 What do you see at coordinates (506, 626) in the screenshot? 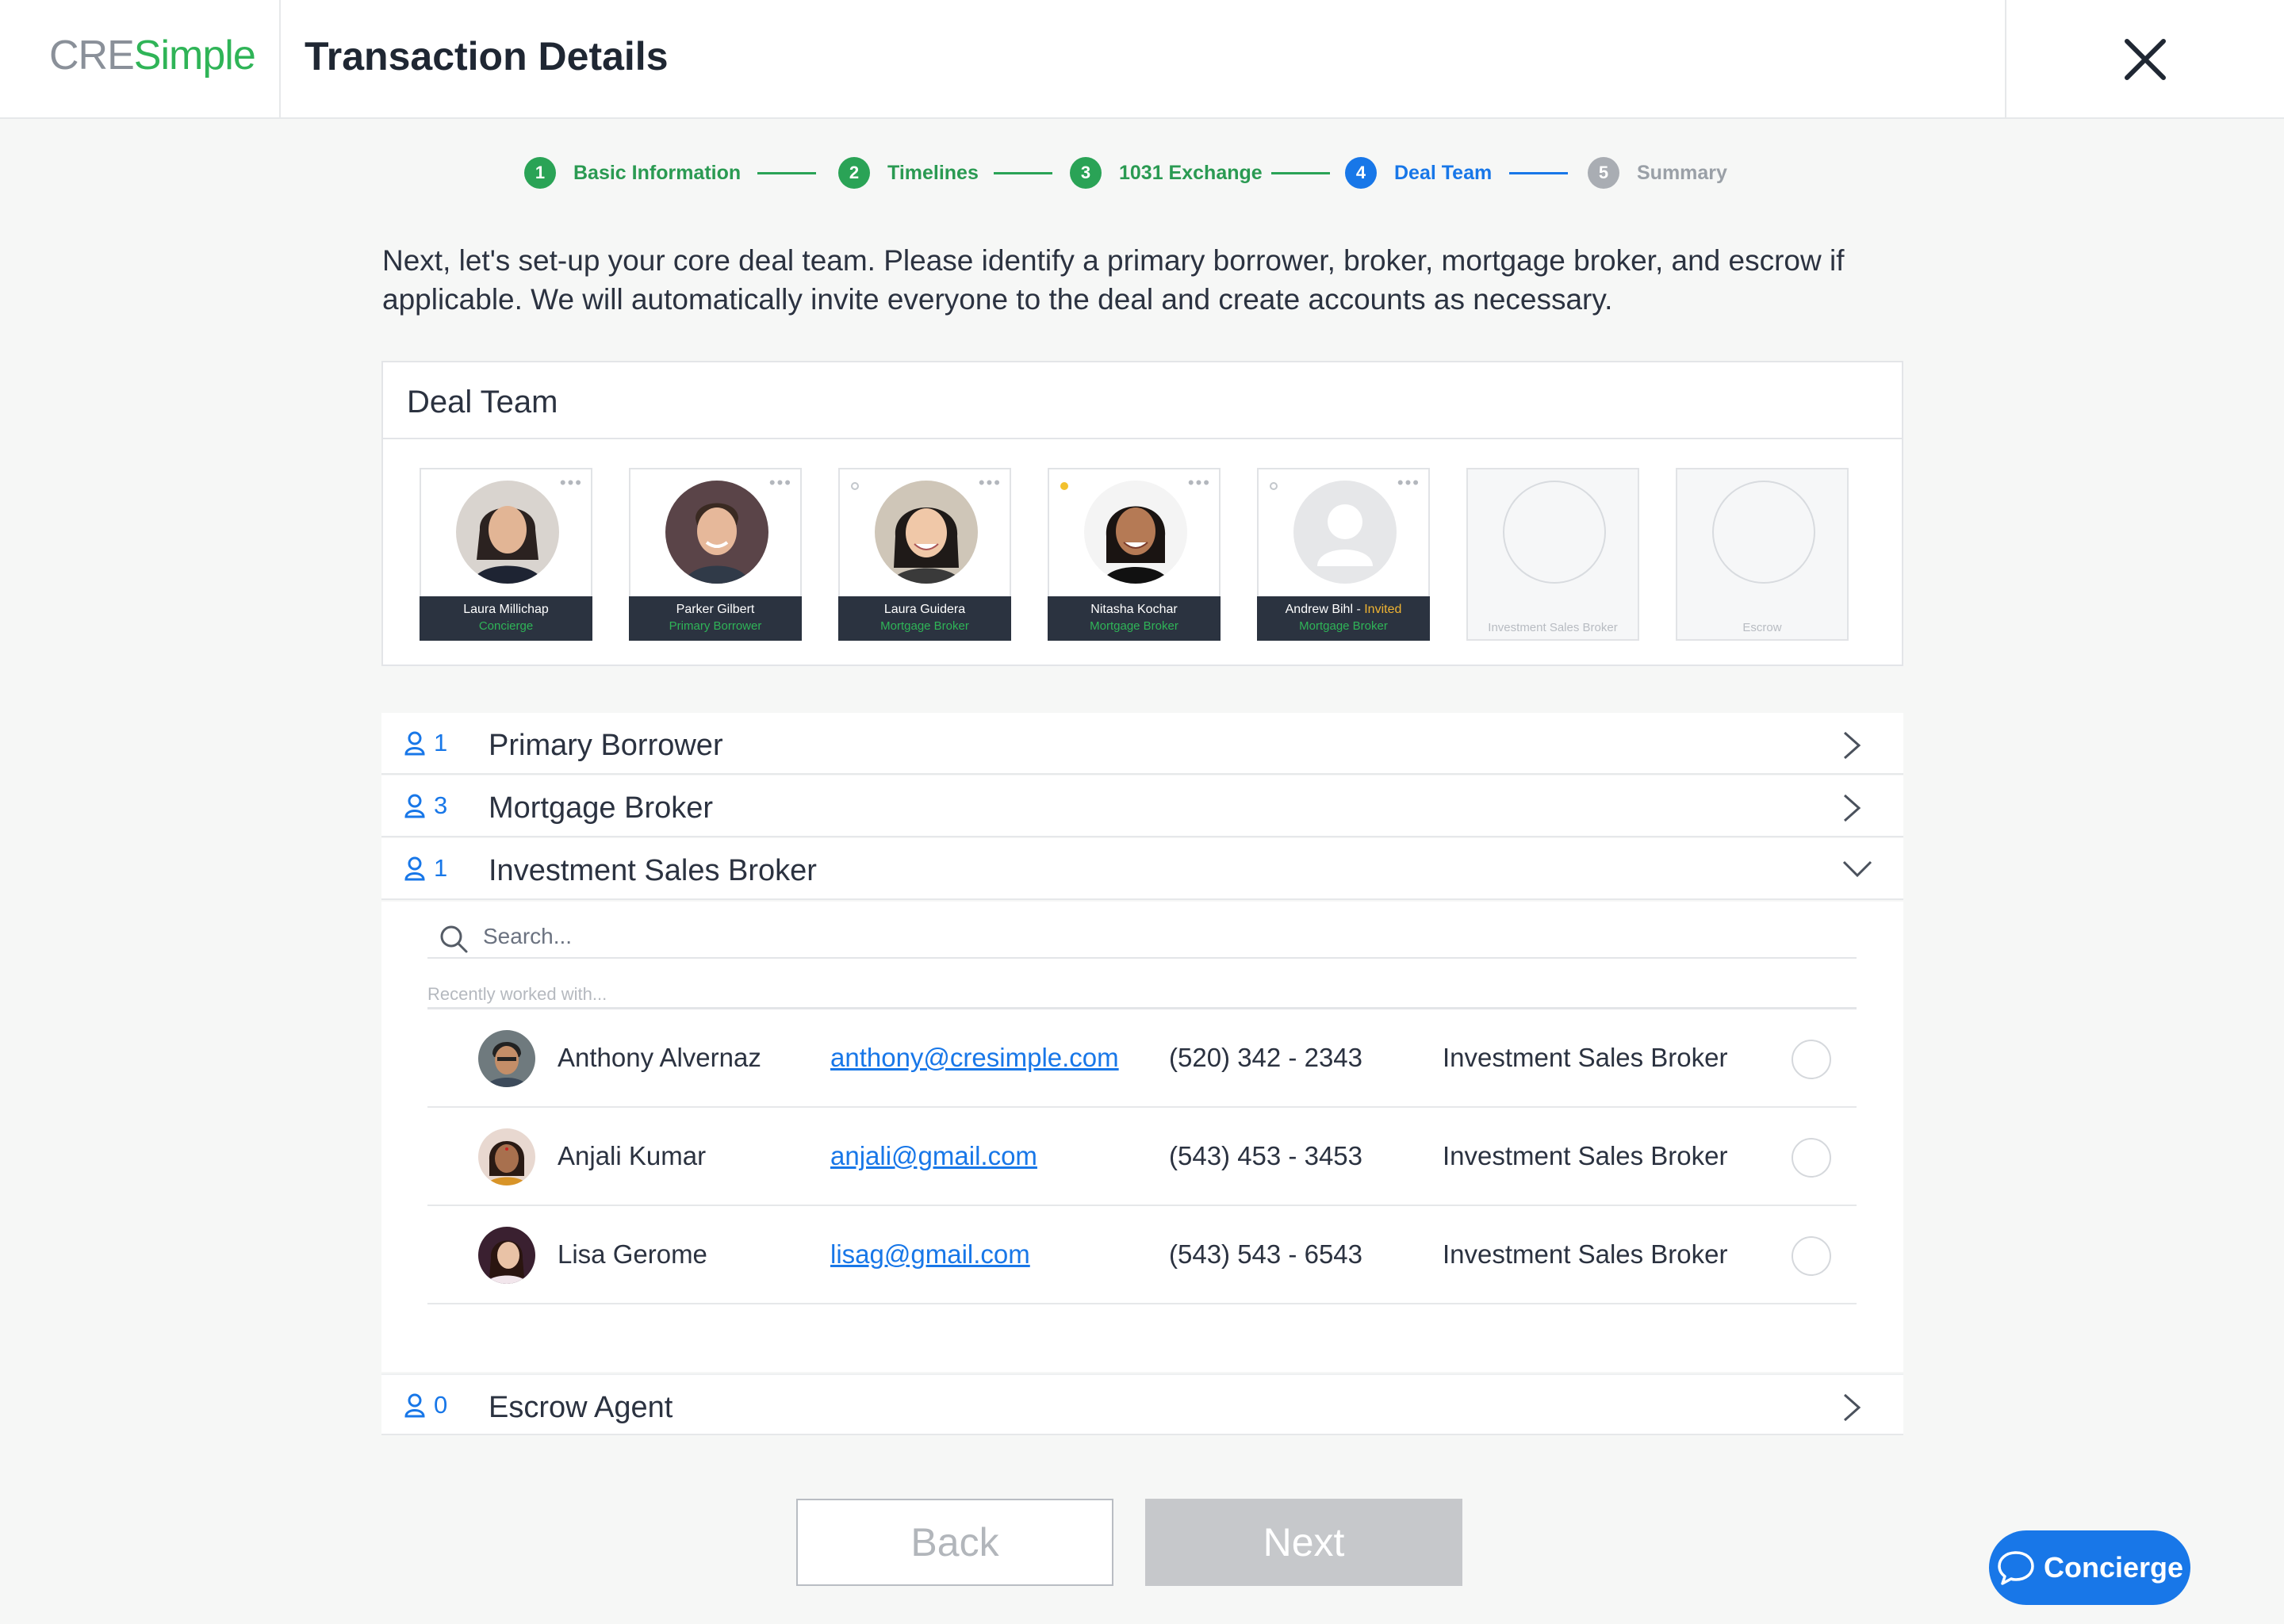
I see `member-role: Concierge` at bounding box center [506, 626].